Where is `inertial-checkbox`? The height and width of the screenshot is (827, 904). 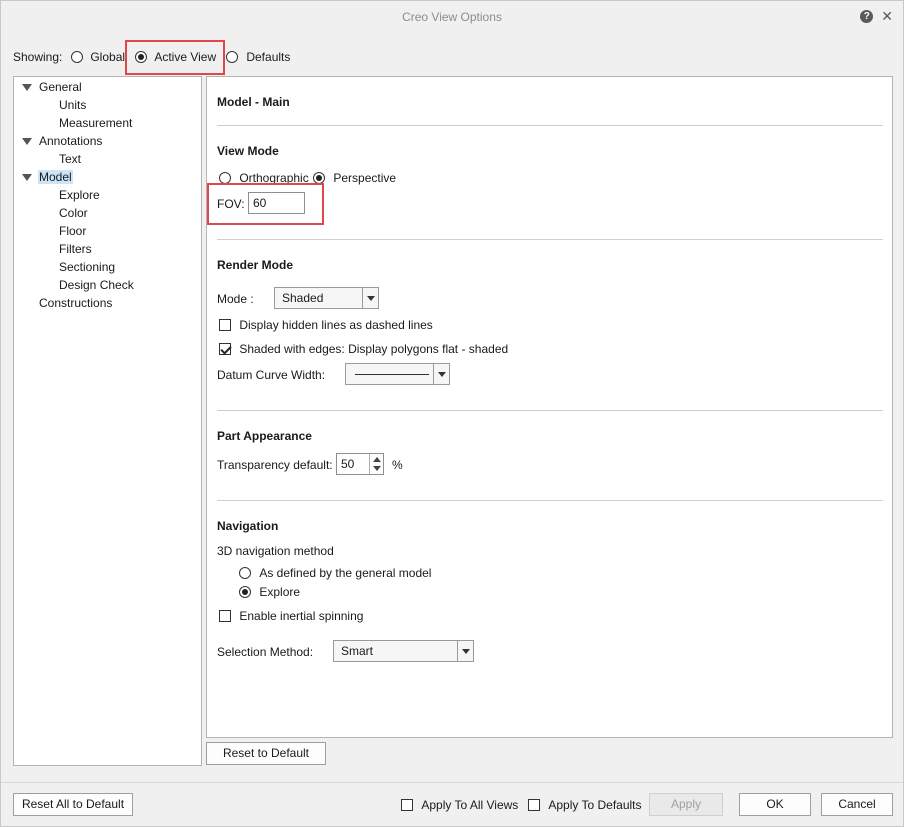 inertial-checkbox is located at coordinates (225, 616).